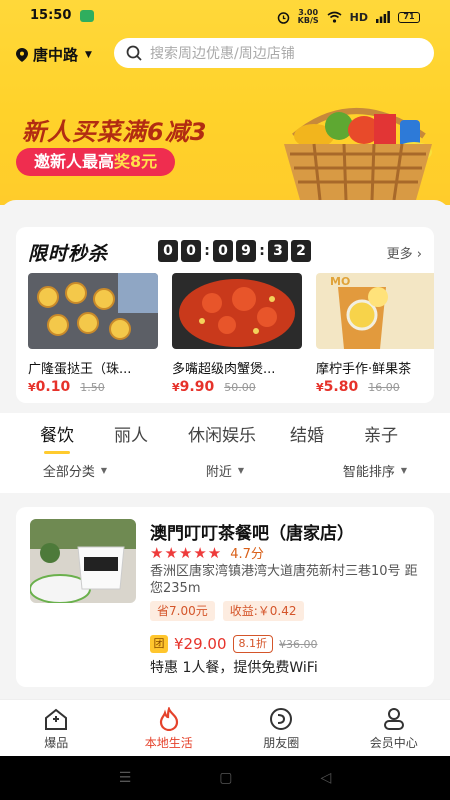  I want to click on search-placeholder: 搜索周边优惠/周边店铺, so click(222, 54).